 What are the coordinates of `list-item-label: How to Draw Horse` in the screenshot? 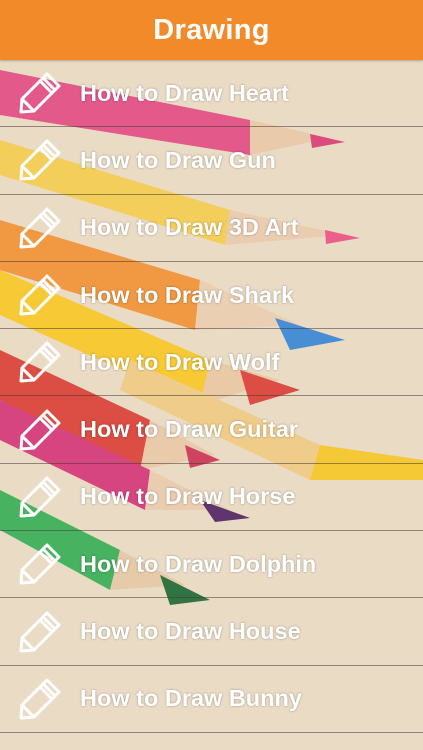 It's located at (188, 496).